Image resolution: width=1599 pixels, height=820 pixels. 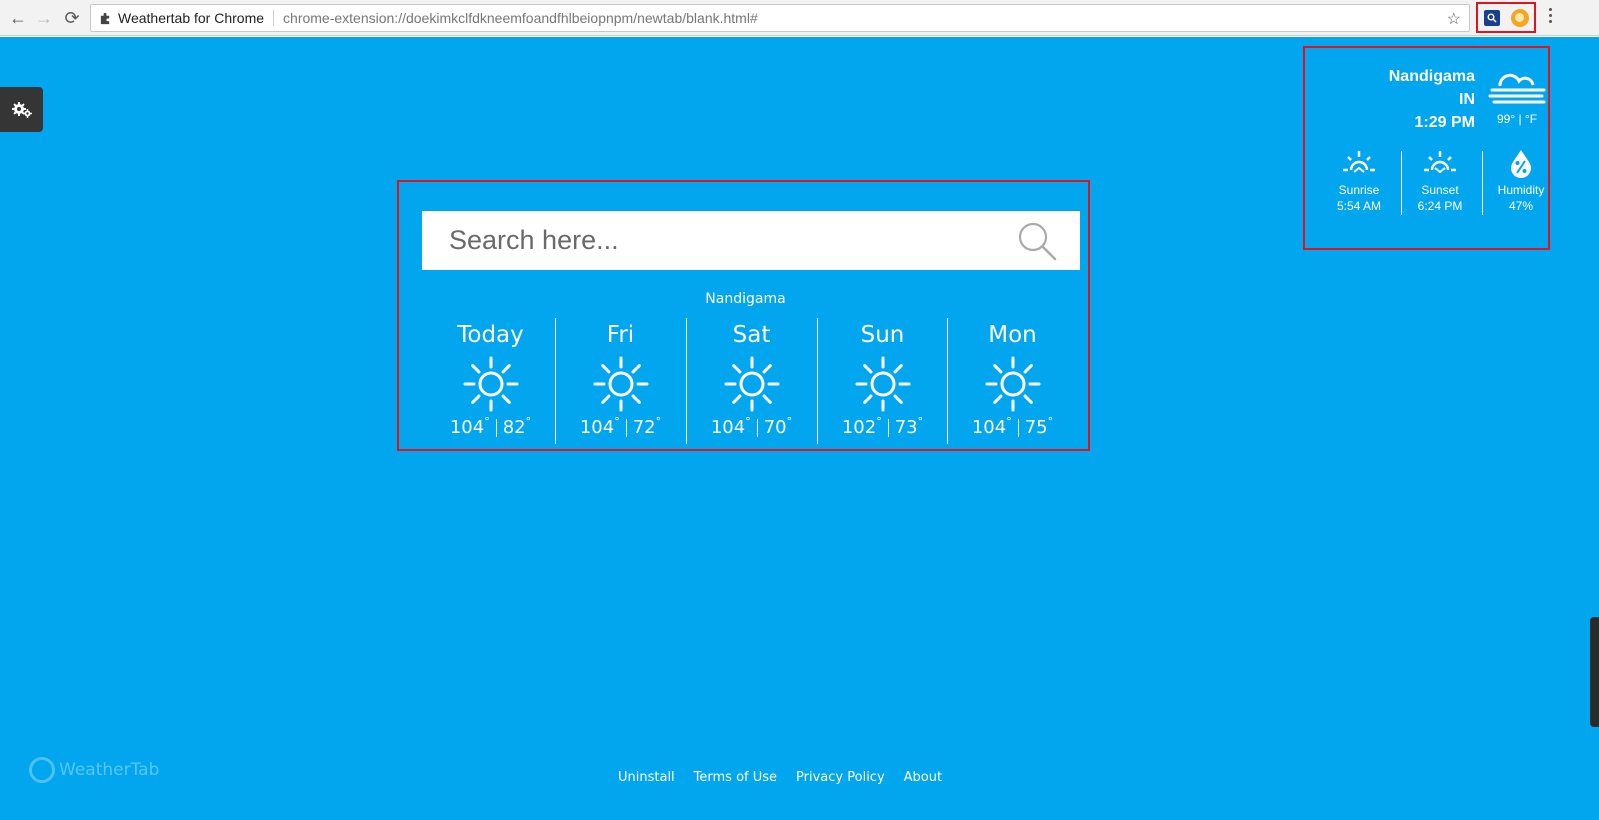 What do you see at coordinates (775, 427) in the screenshot?
I see `forecast-low: 70` at bounding box center [775, 427].